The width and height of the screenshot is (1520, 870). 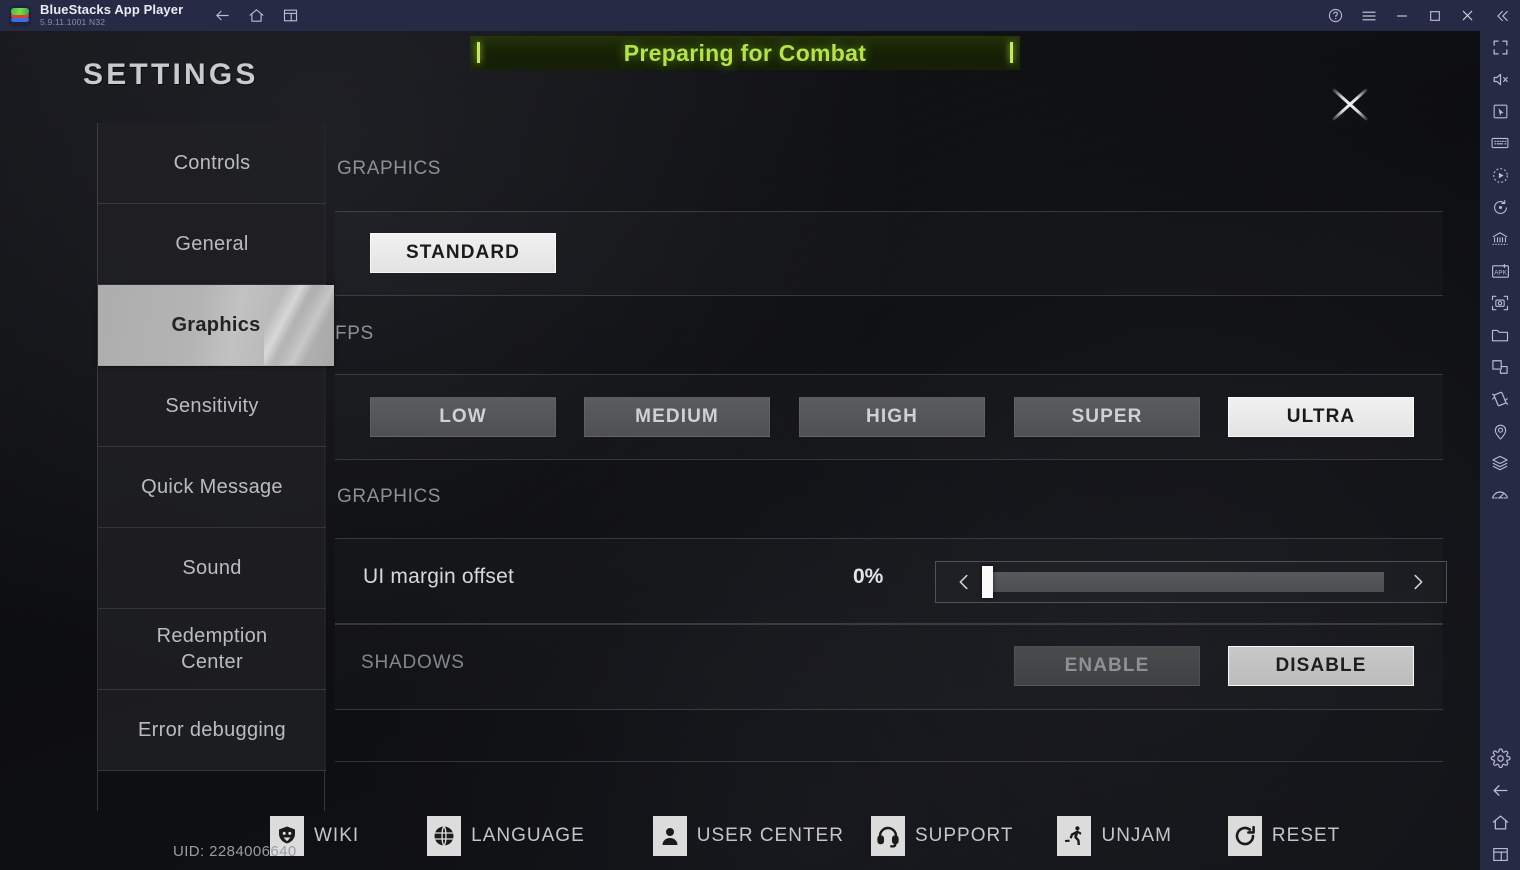 I want to click on cursor-icon, so click(x=1500, y=111).